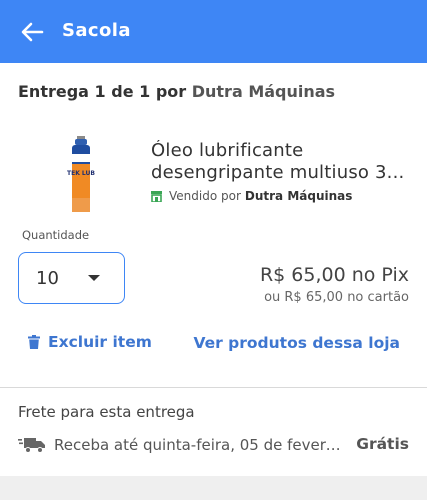 The image size is (427, 500). I want to click on price-pix: R$ 65,00 no Pix, so click(334, 275).